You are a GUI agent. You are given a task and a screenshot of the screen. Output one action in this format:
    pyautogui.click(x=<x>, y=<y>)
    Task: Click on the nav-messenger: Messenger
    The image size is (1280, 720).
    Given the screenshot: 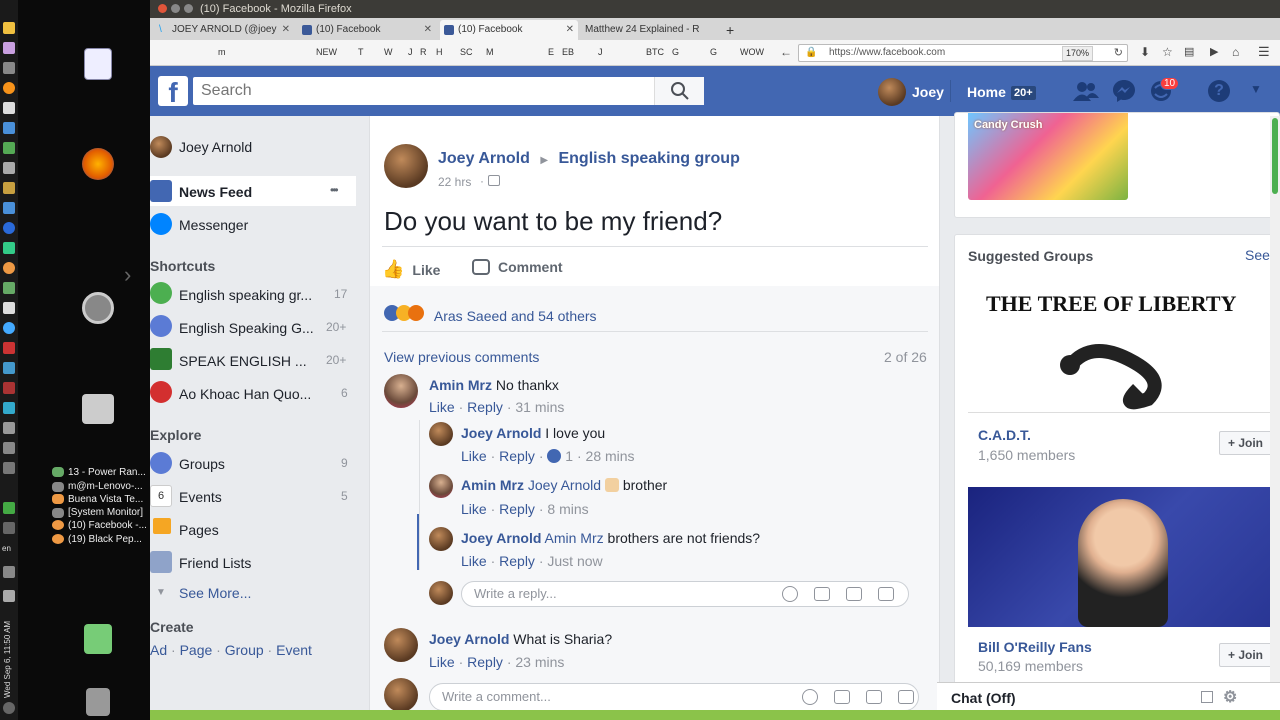 What is the action you would take?
    pyautogui.click(x=213, y=225)
    